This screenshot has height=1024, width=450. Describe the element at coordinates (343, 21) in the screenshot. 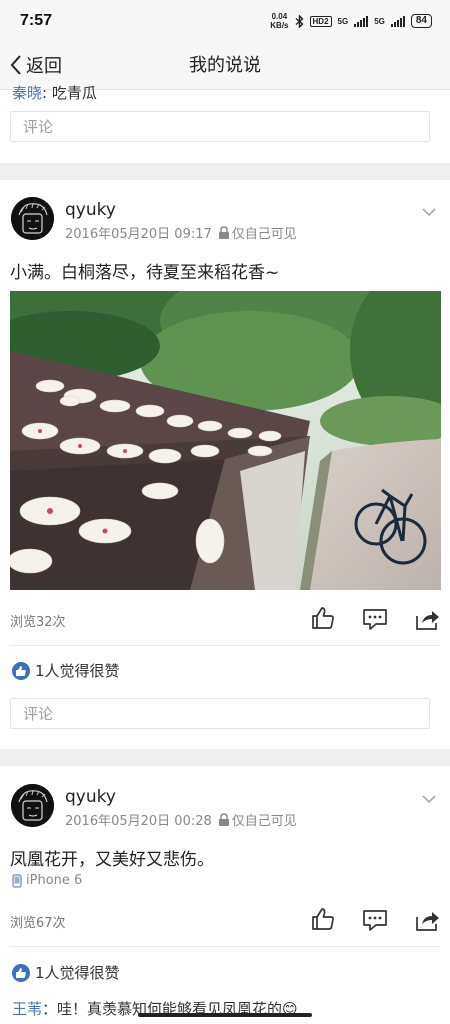

I see `signal-label-1: 5G` at that location.